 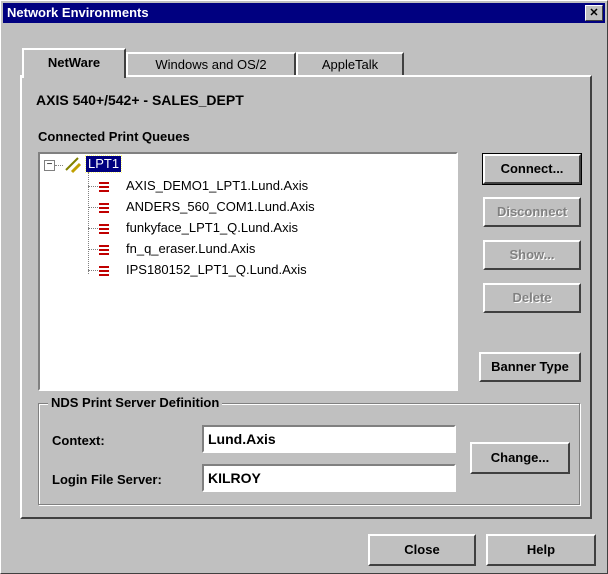 What do you see at coordinates (135, 402) in the screenshot?
I see `nds-legend: NDS Print Server Definition` at bounding box center [135, 402].